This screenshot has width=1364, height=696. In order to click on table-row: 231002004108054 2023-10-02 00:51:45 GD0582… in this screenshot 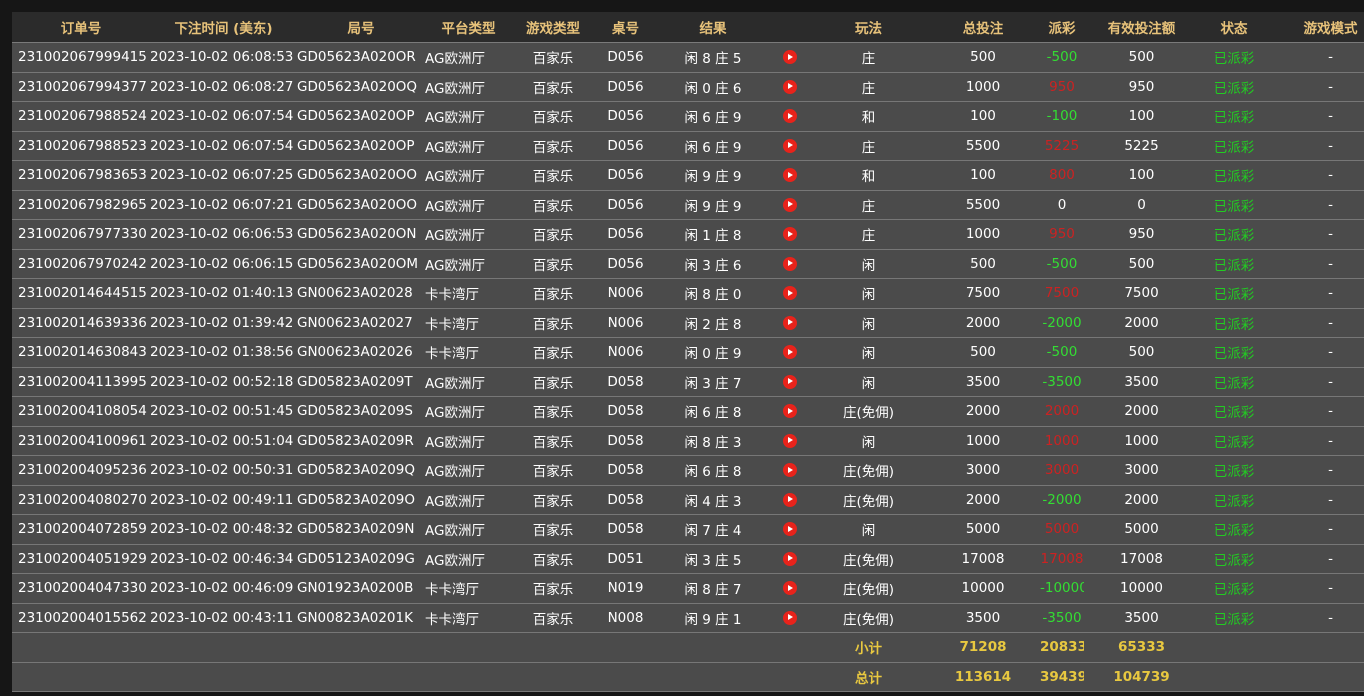, I will do `click(688, 411)`.